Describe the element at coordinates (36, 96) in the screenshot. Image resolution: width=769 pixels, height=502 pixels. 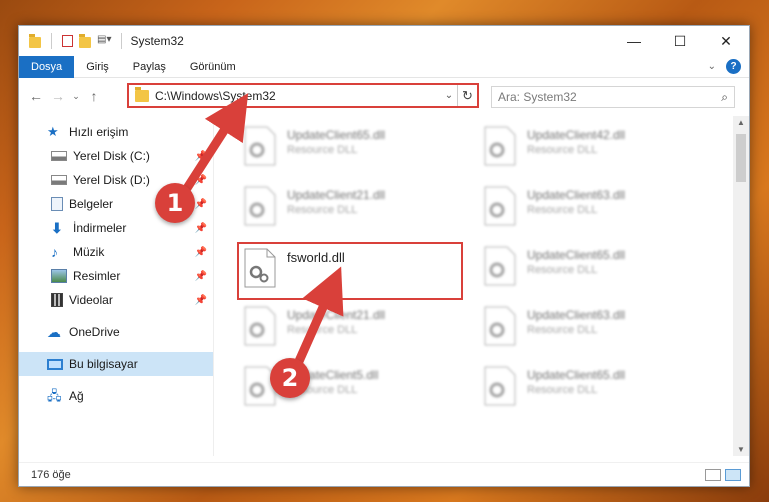
I see `back-button: ←` at that location.